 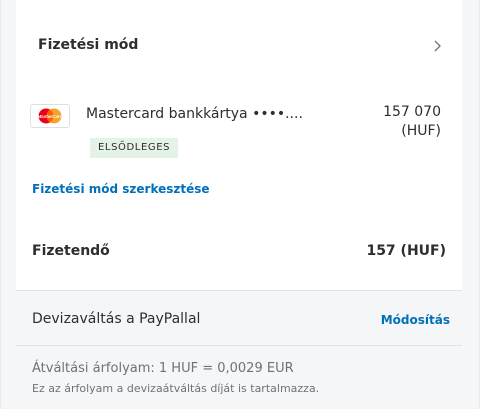 I want to click on currency-conversion-label: Devizaváltás a PayPallal, so click(x=116, y=319).